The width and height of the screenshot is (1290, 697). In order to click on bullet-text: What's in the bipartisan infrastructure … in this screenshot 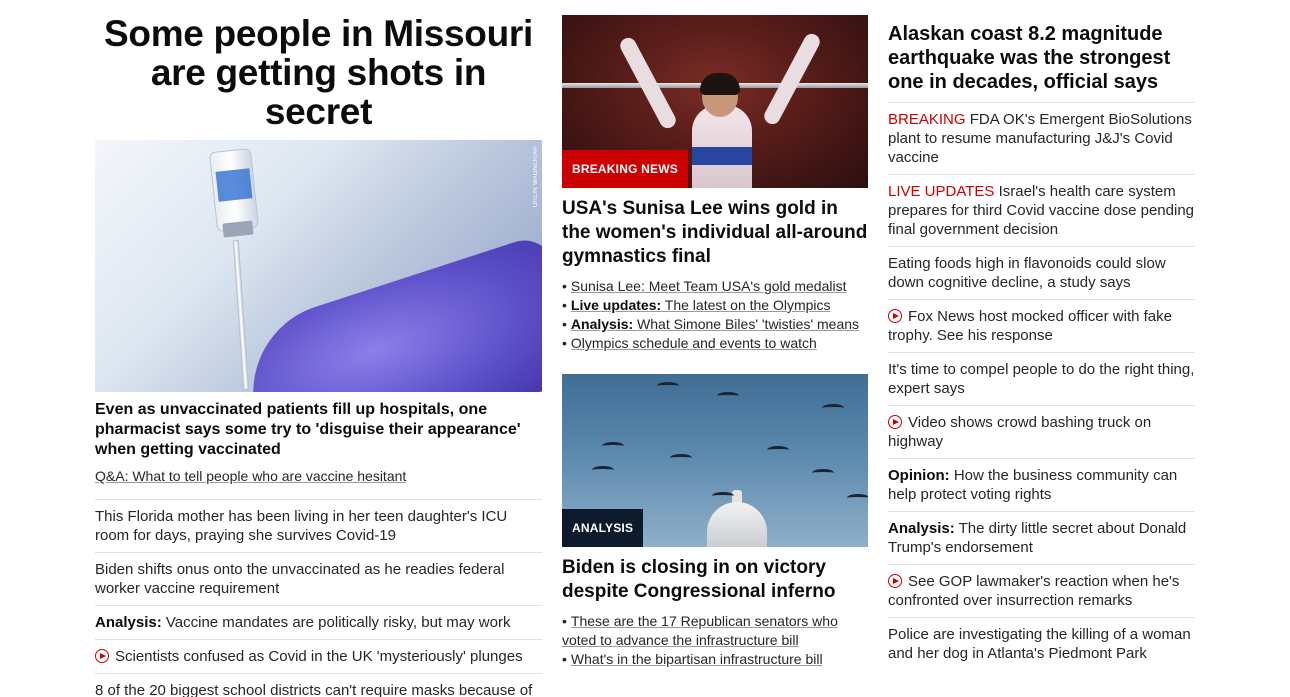, I will do `click(696, 659)`.